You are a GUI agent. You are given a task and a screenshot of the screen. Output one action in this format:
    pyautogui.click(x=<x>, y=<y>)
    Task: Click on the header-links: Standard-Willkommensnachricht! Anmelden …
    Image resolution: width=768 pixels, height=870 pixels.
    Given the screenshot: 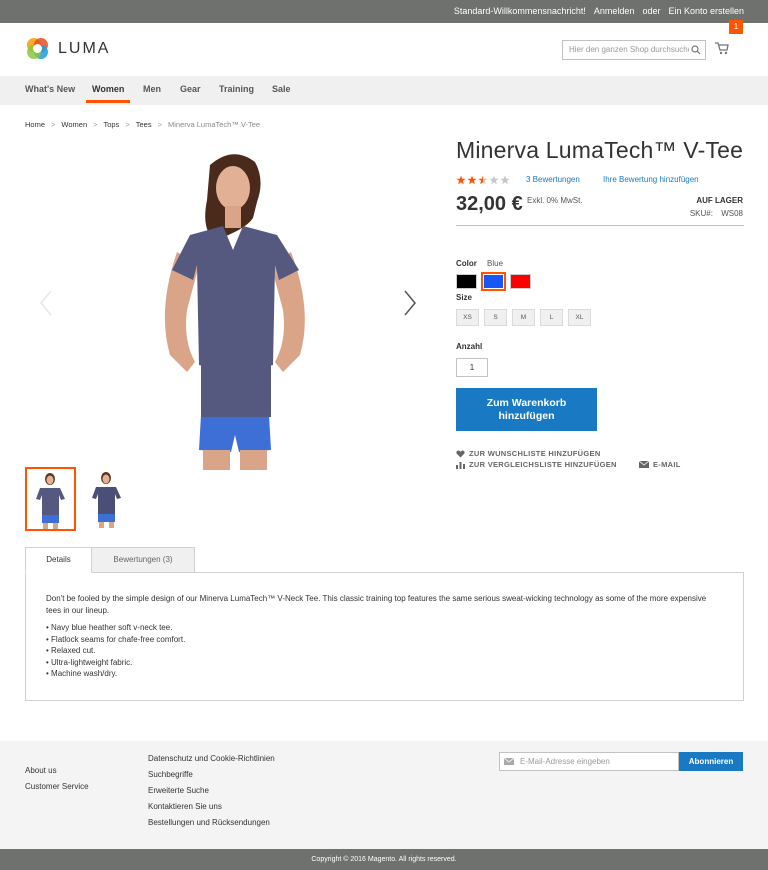 What is the action you would take?
    pyautogui.click(x=599, y=11)
    